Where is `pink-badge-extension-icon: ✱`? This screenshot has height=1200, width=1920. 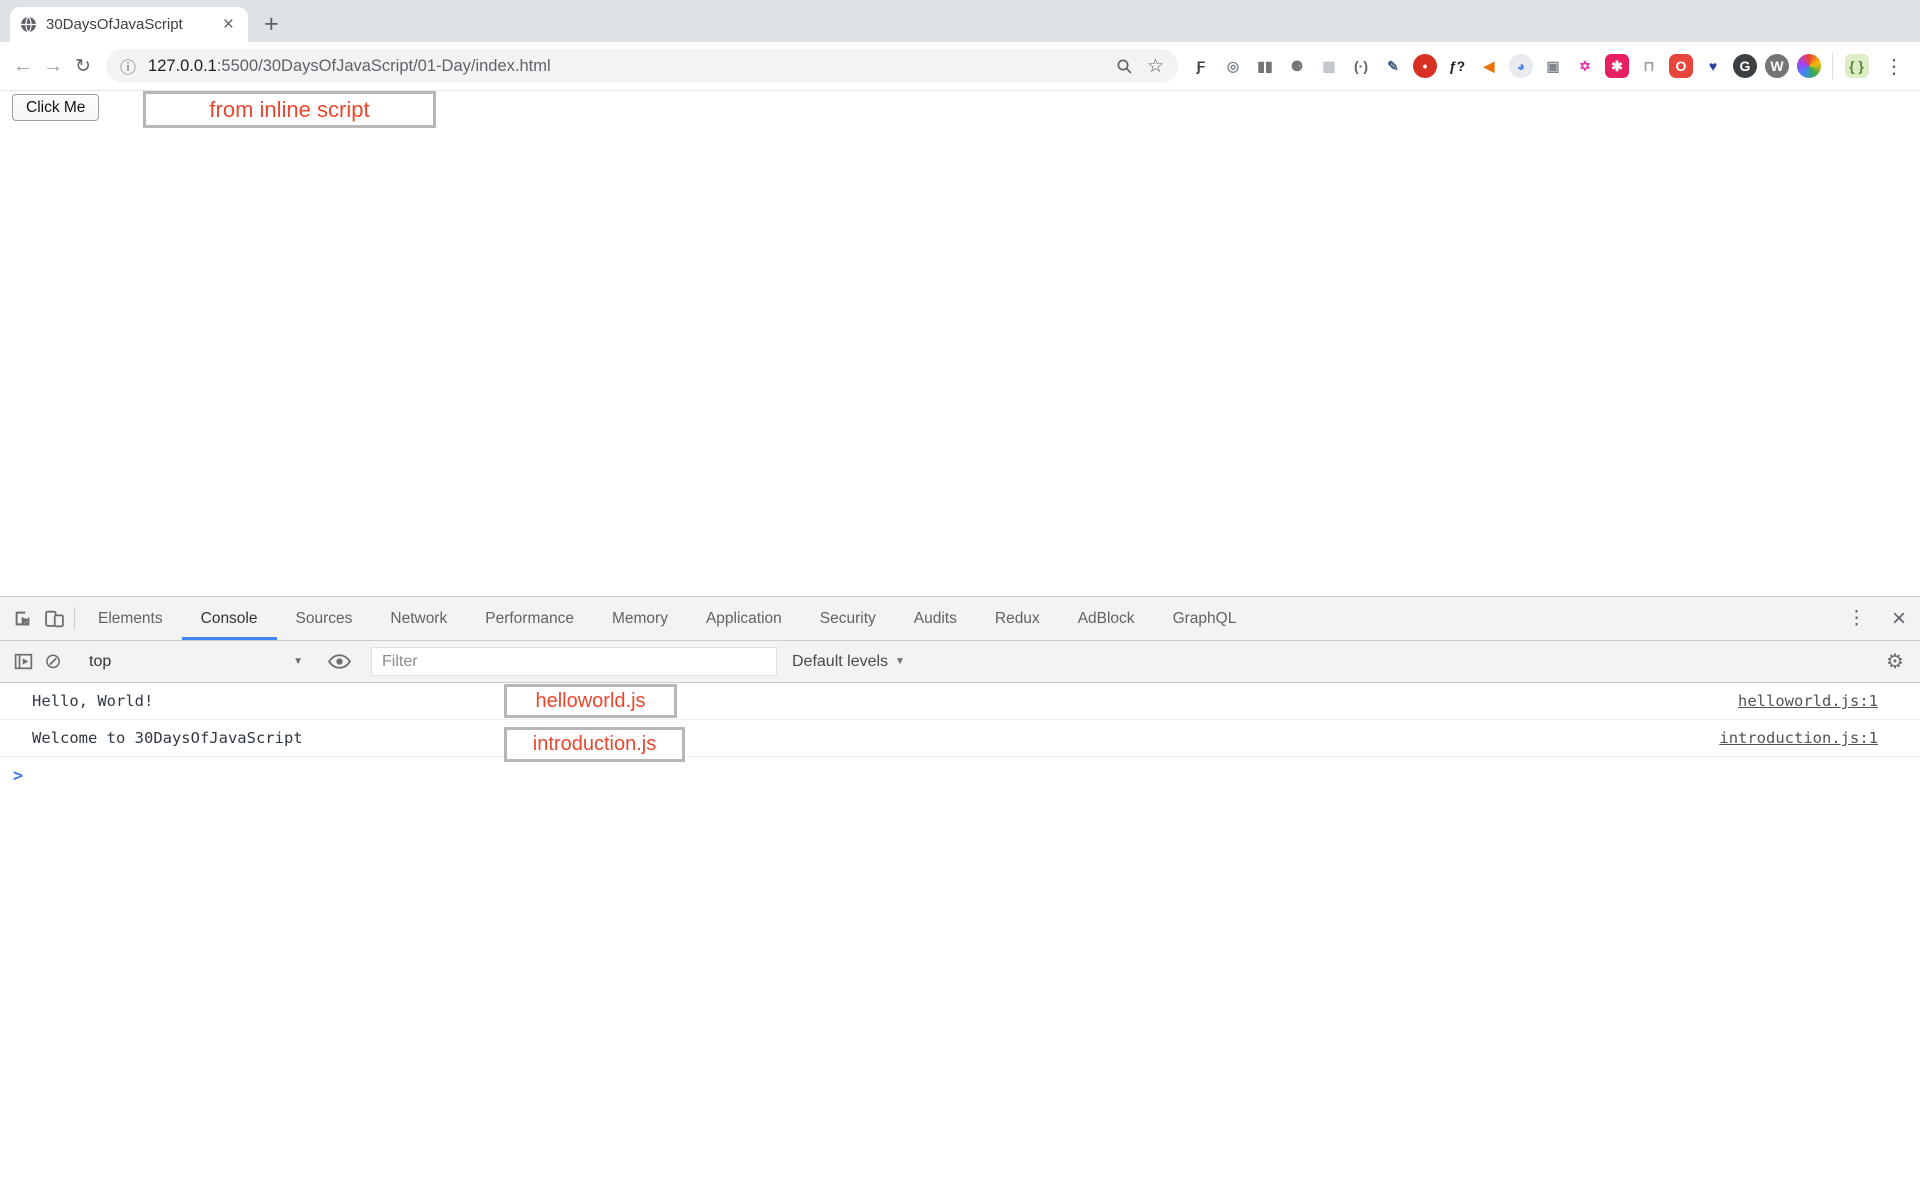
pink-badge-extension-icon: ✱ is located at coordinates (1617, 66).